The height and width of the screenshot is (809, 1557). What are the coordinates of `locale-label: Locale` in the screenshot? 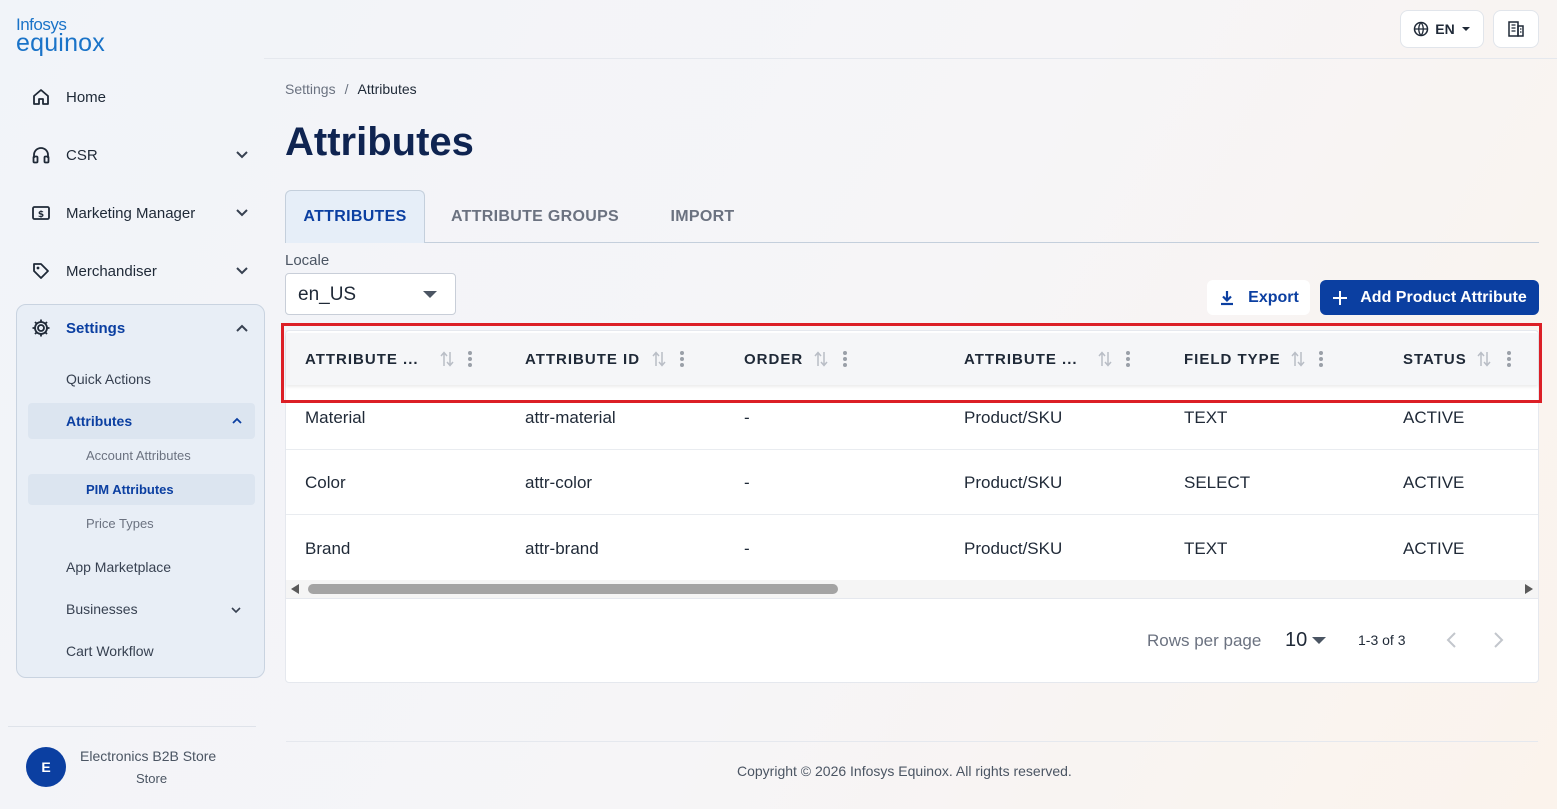 It's located at (307, 260).